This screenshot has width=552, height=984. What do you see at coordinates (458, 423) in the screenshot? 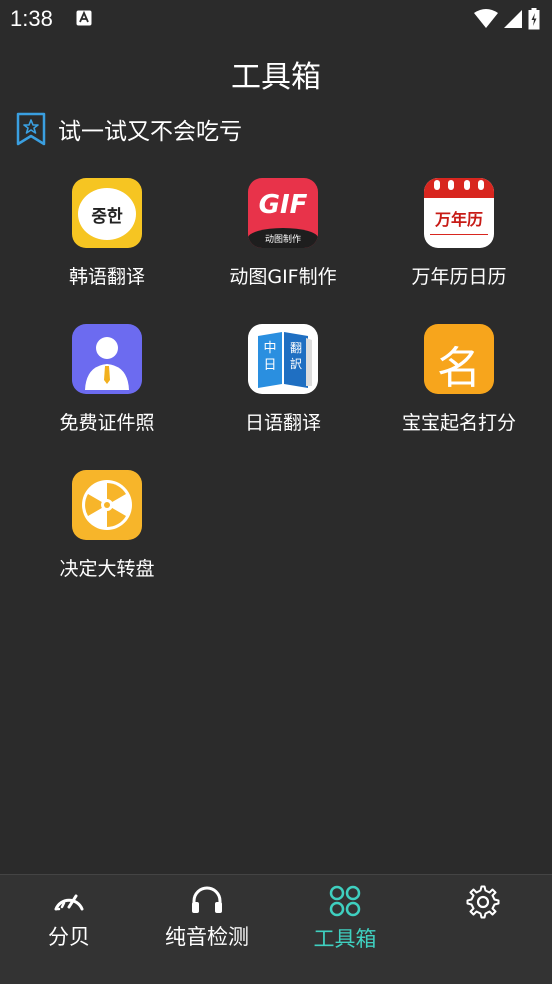
I see `tool-label: 宝宝起名打分` at bounding box center [458, 423].